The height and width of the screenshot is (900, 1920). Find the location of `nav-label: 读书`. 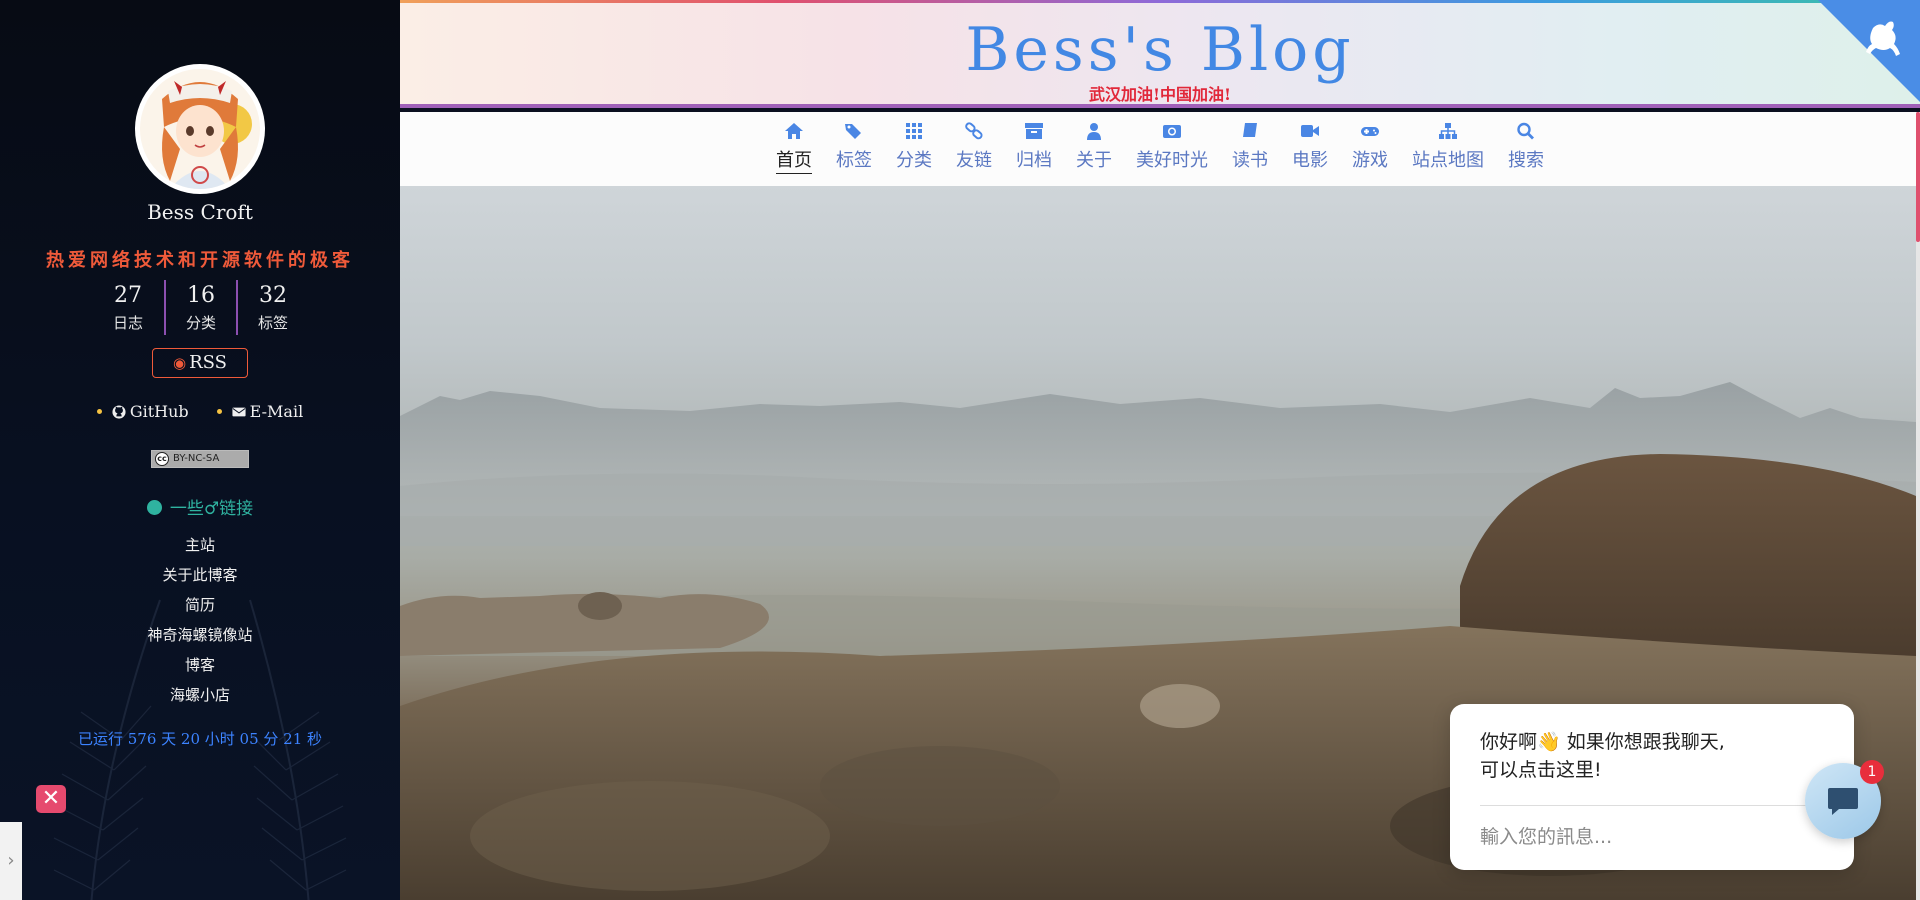

nav-label: 读书 is located at coordinates (1250, 160).